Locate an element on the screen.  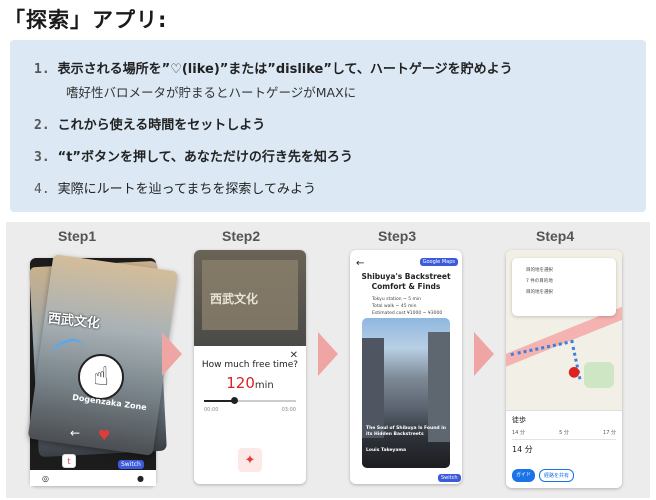
step-3-text: “t”ボタンを押して、あなただけの行き先を知ろう is located at coordinates (205, 157).